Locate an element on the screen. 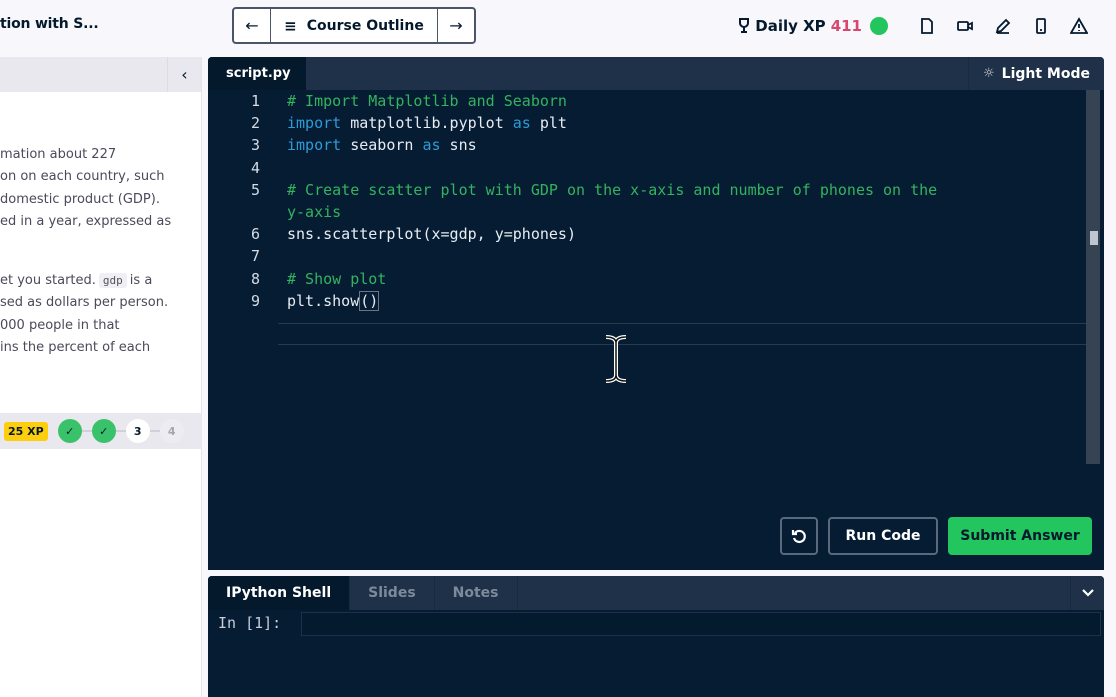 This screenshot has width=1116, height=697. reset-icon is located at coordinates (798, 536).